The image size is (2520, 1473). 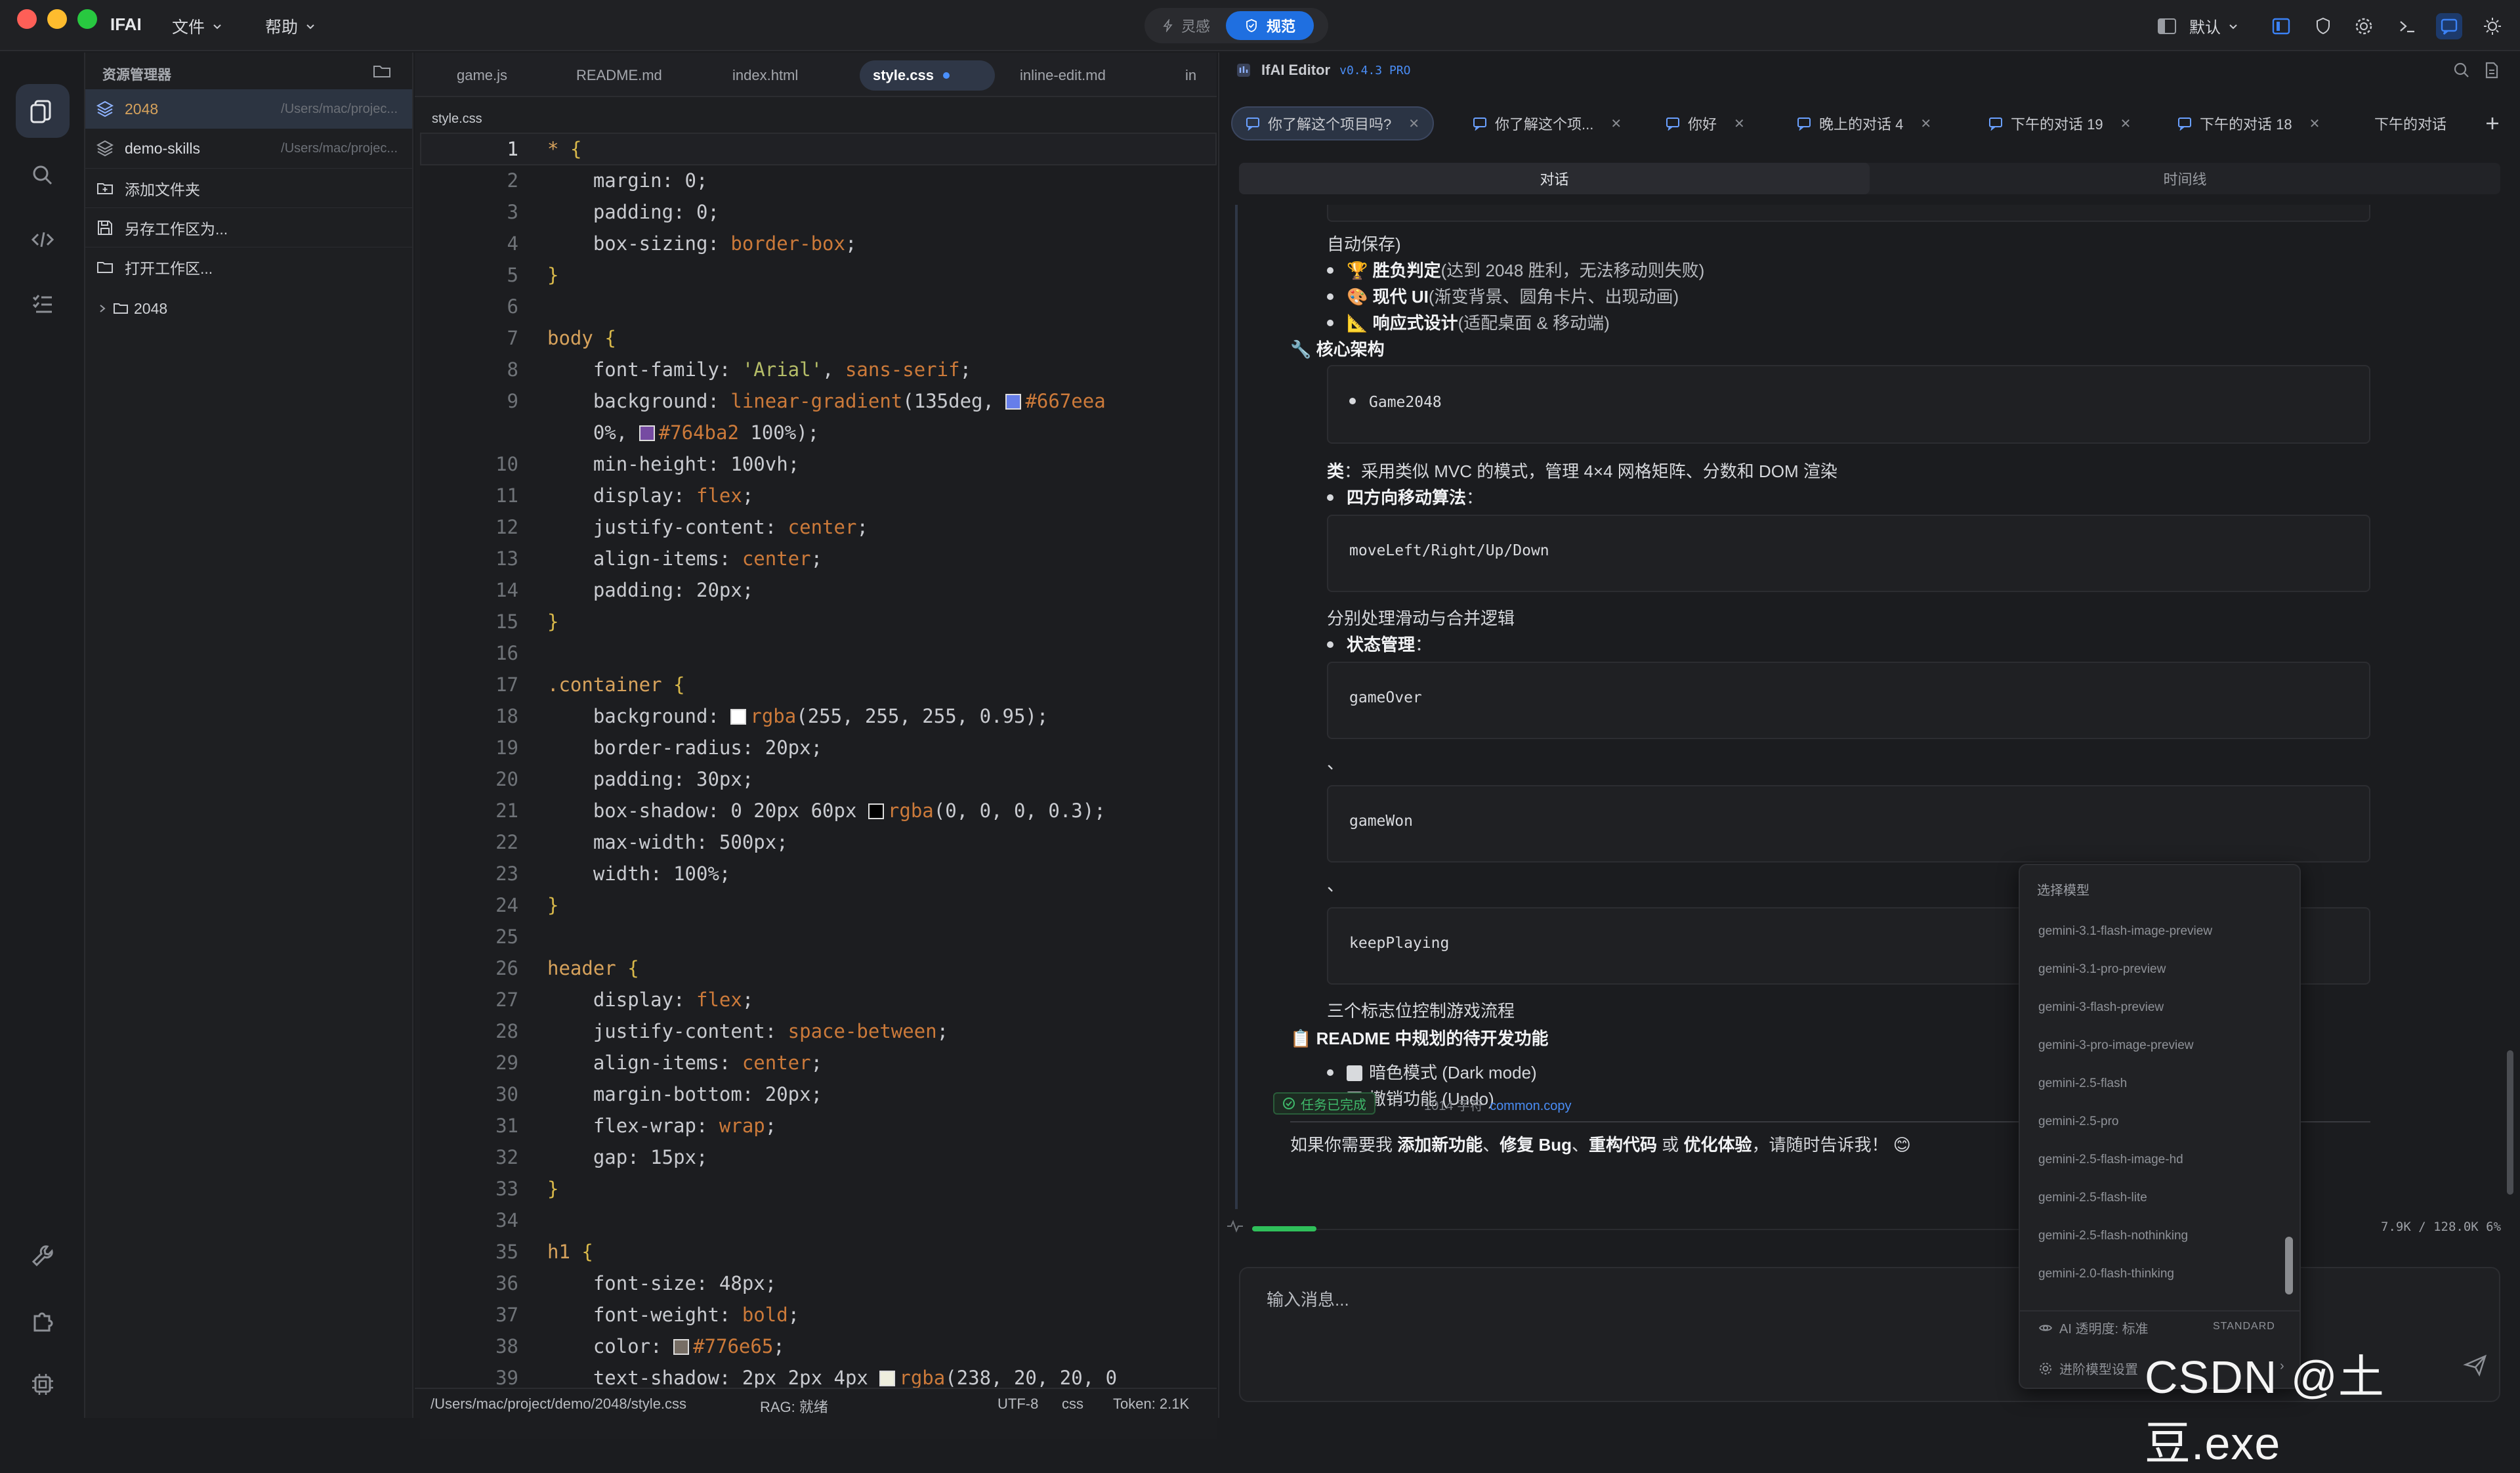 I want to click on model-option: gemini-3-pro-image-preview, so click(x=2116, y=1045).